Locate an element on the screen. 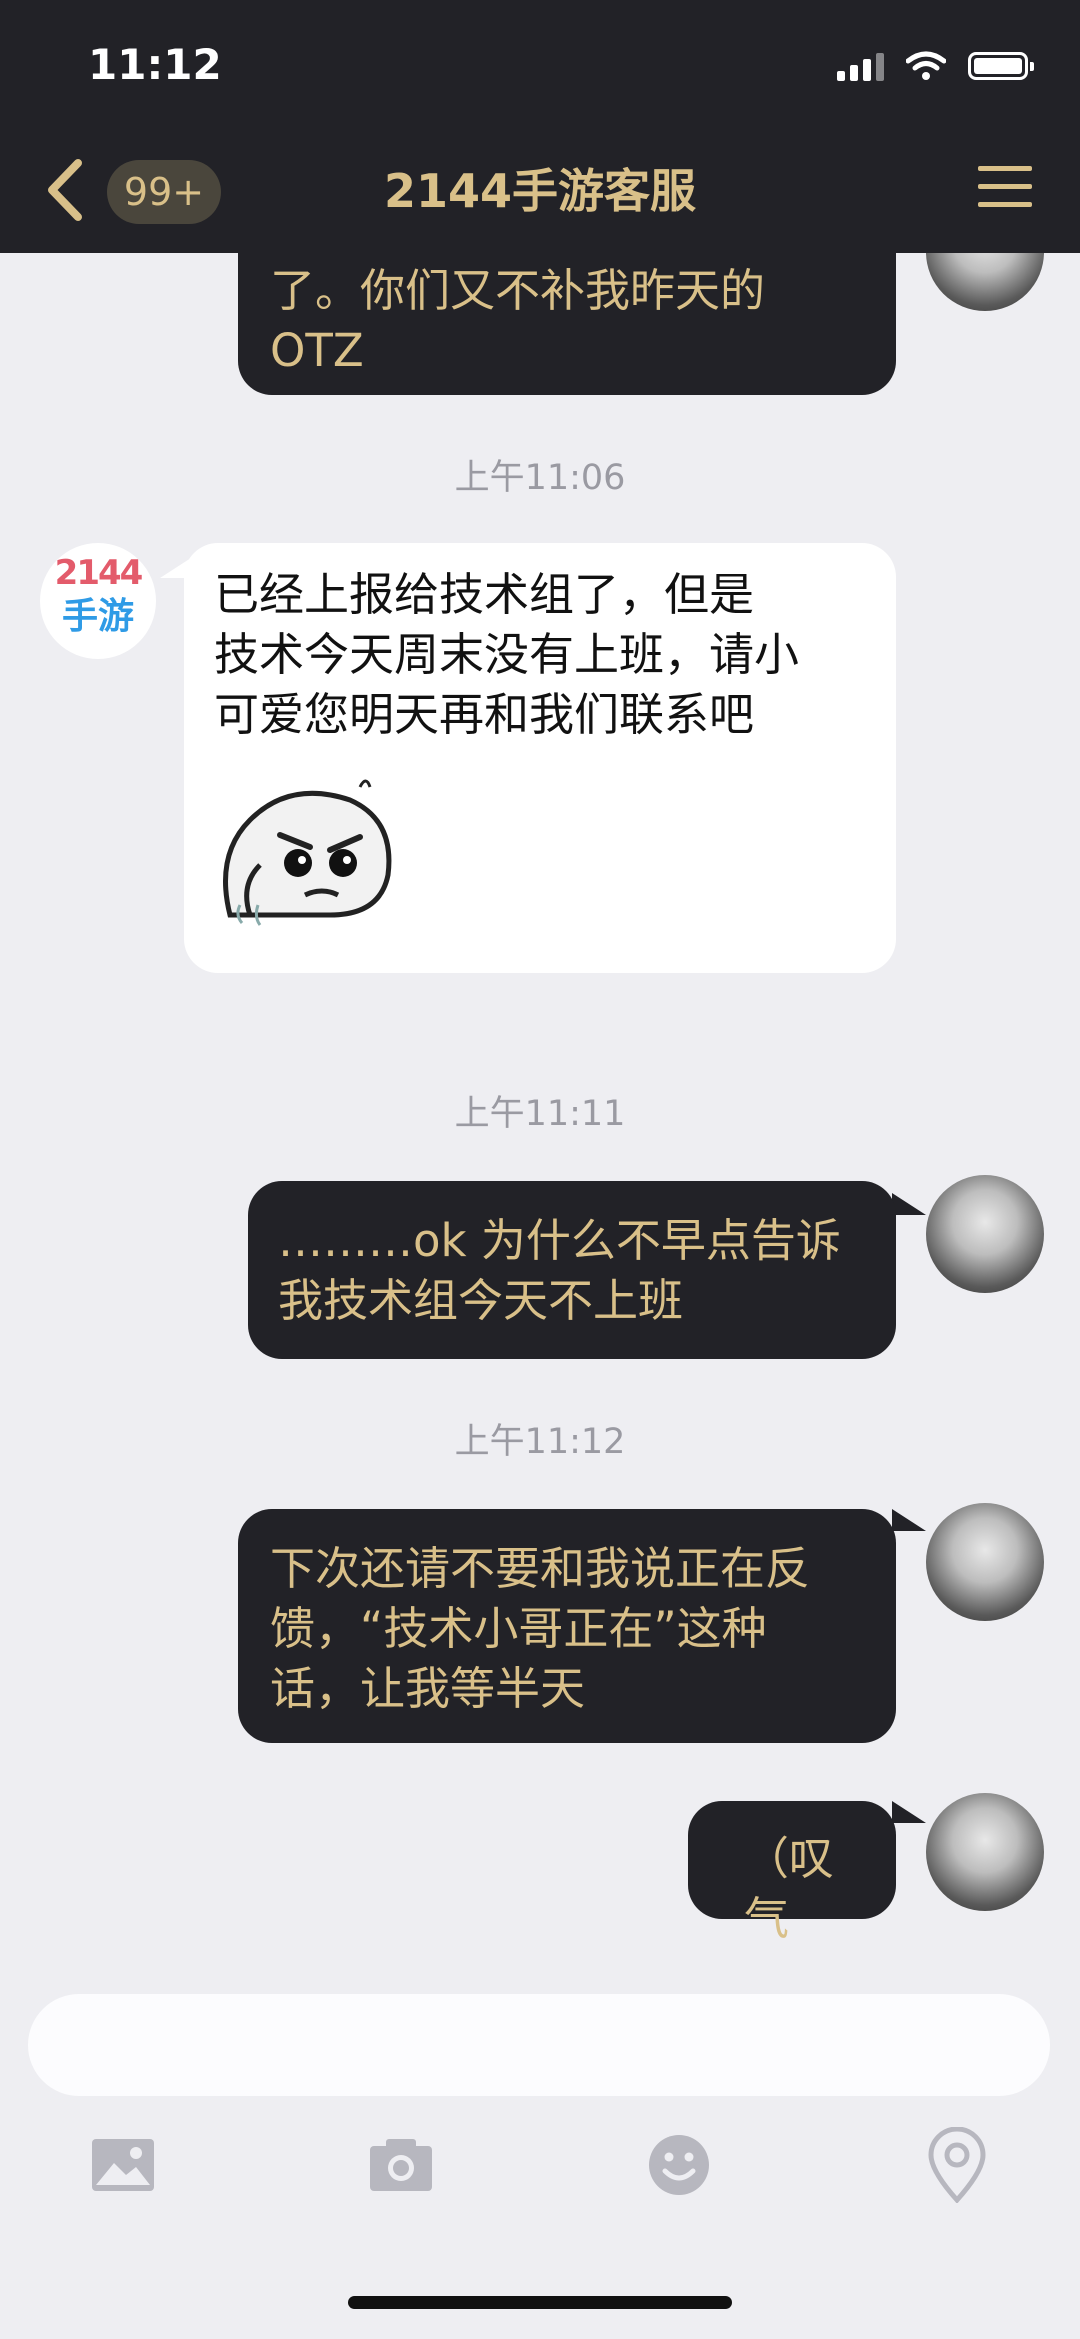 Image resolution: width=1080 pixels, height=2339 pixels. location-icon is located at coordinates (957, 2165).